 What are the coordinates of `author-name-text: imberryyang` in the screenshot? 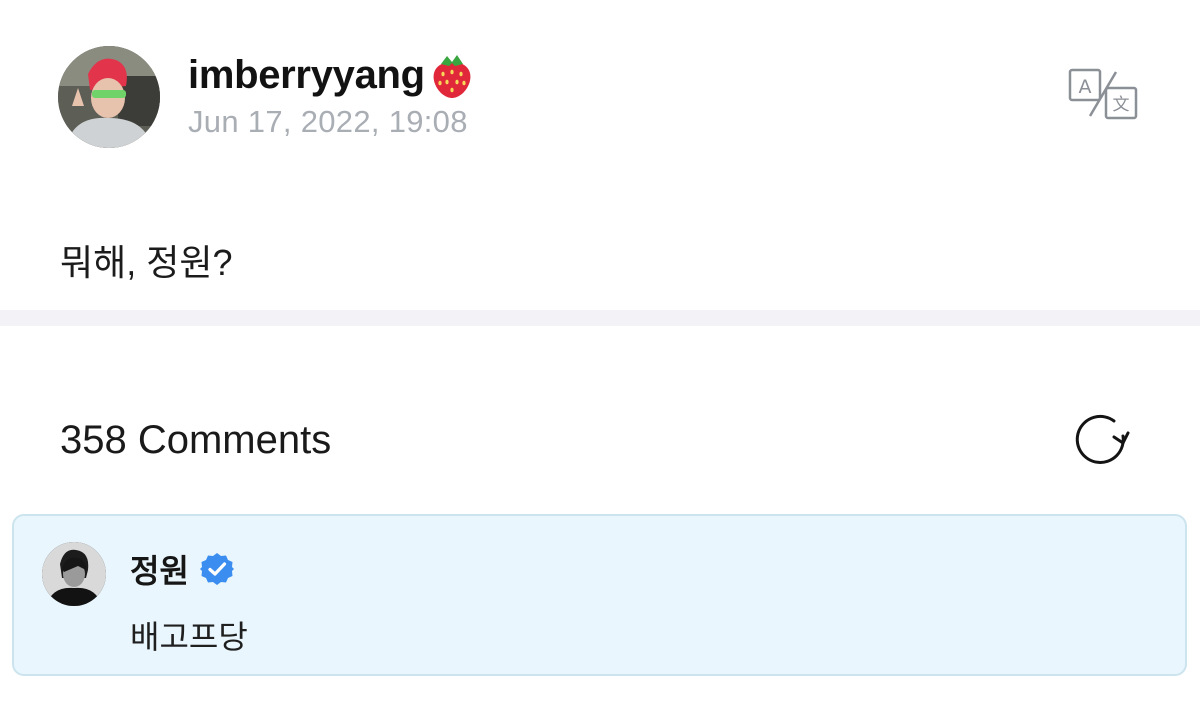 It's located at (306, 74).